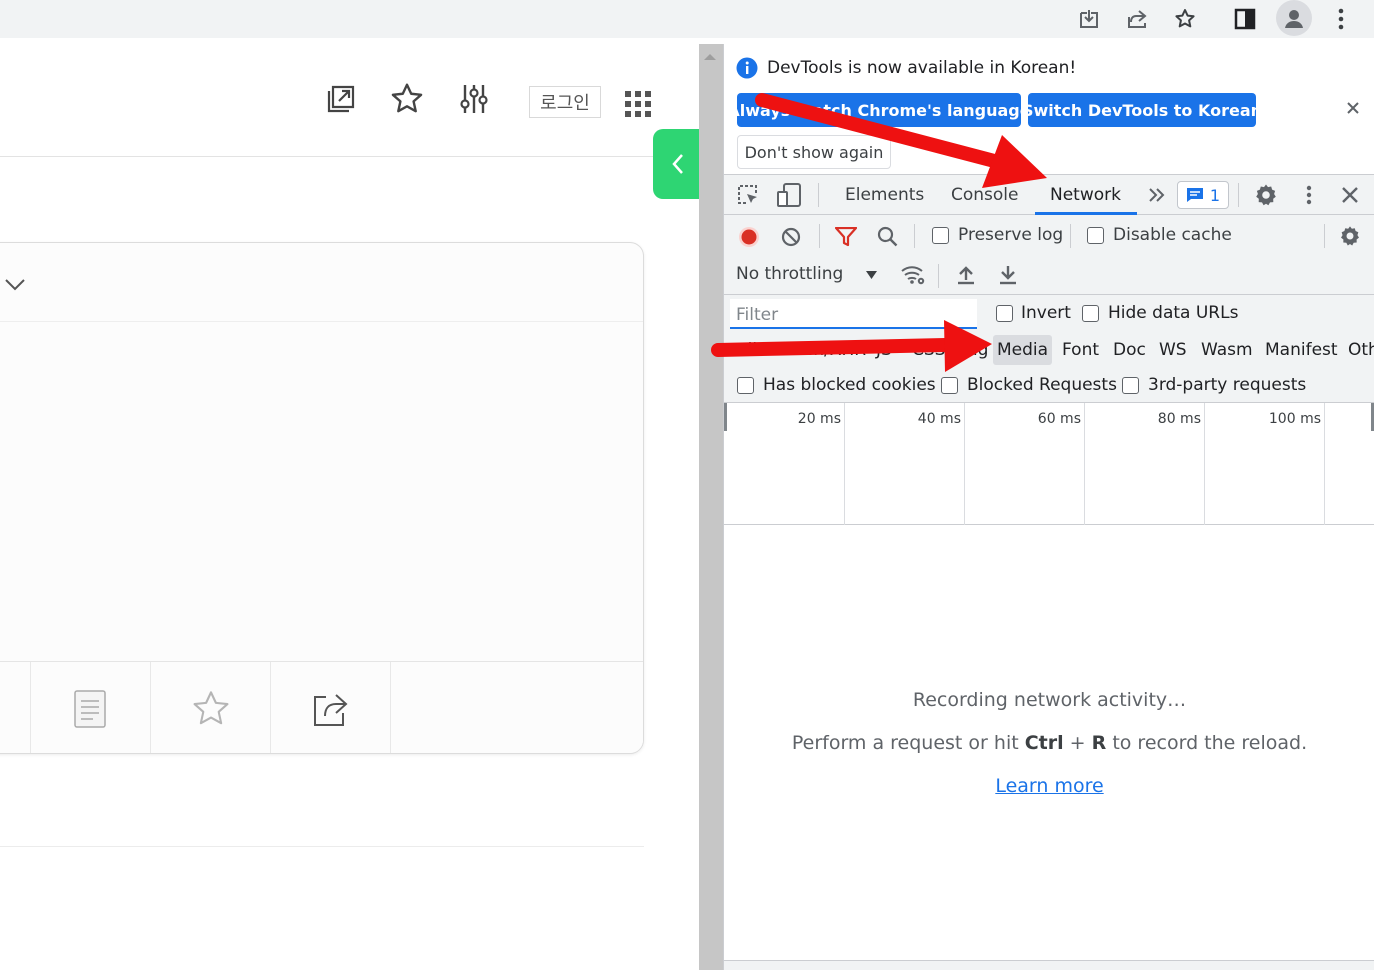  What do you see at coordinates (1341, 19) in the screenshot?
I see `menu-icon` at bounding box center [1341, 19].